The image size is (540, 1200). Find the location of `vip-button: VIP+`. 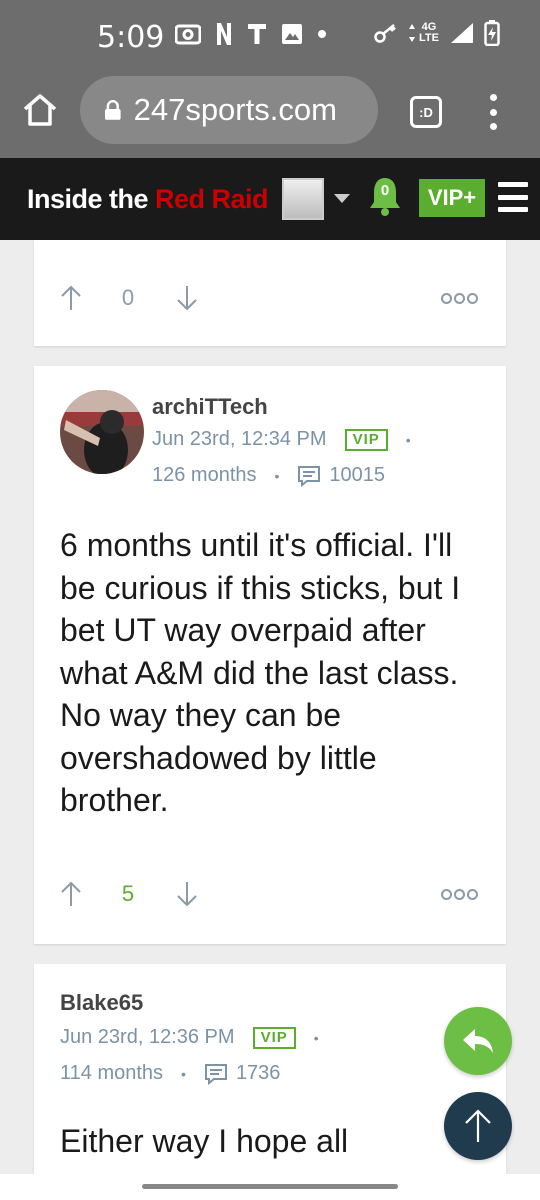

vip-button: VIP+ is located at coordinates (452, 198).